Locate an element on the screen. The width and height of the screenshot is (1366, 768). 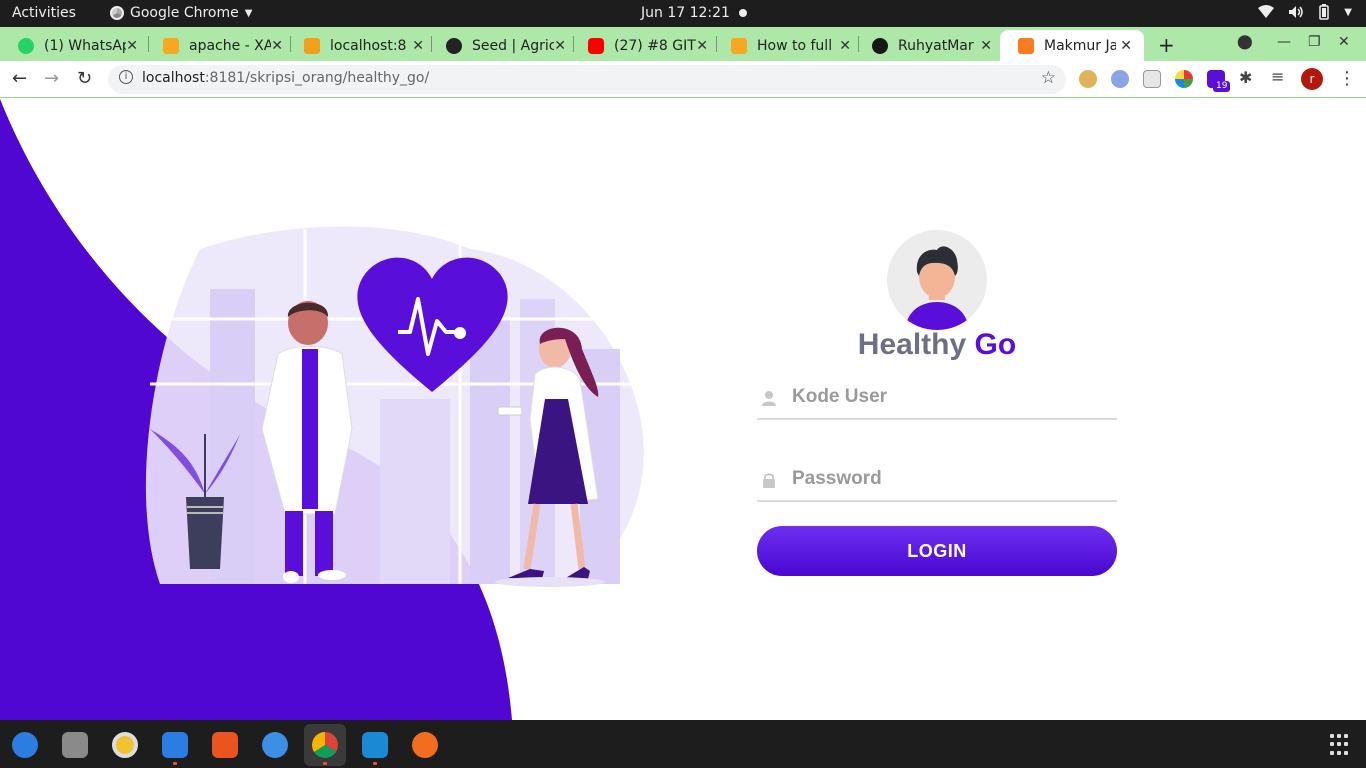
tab-search-icon: ⬤ is located at coordinates (1245, 42).